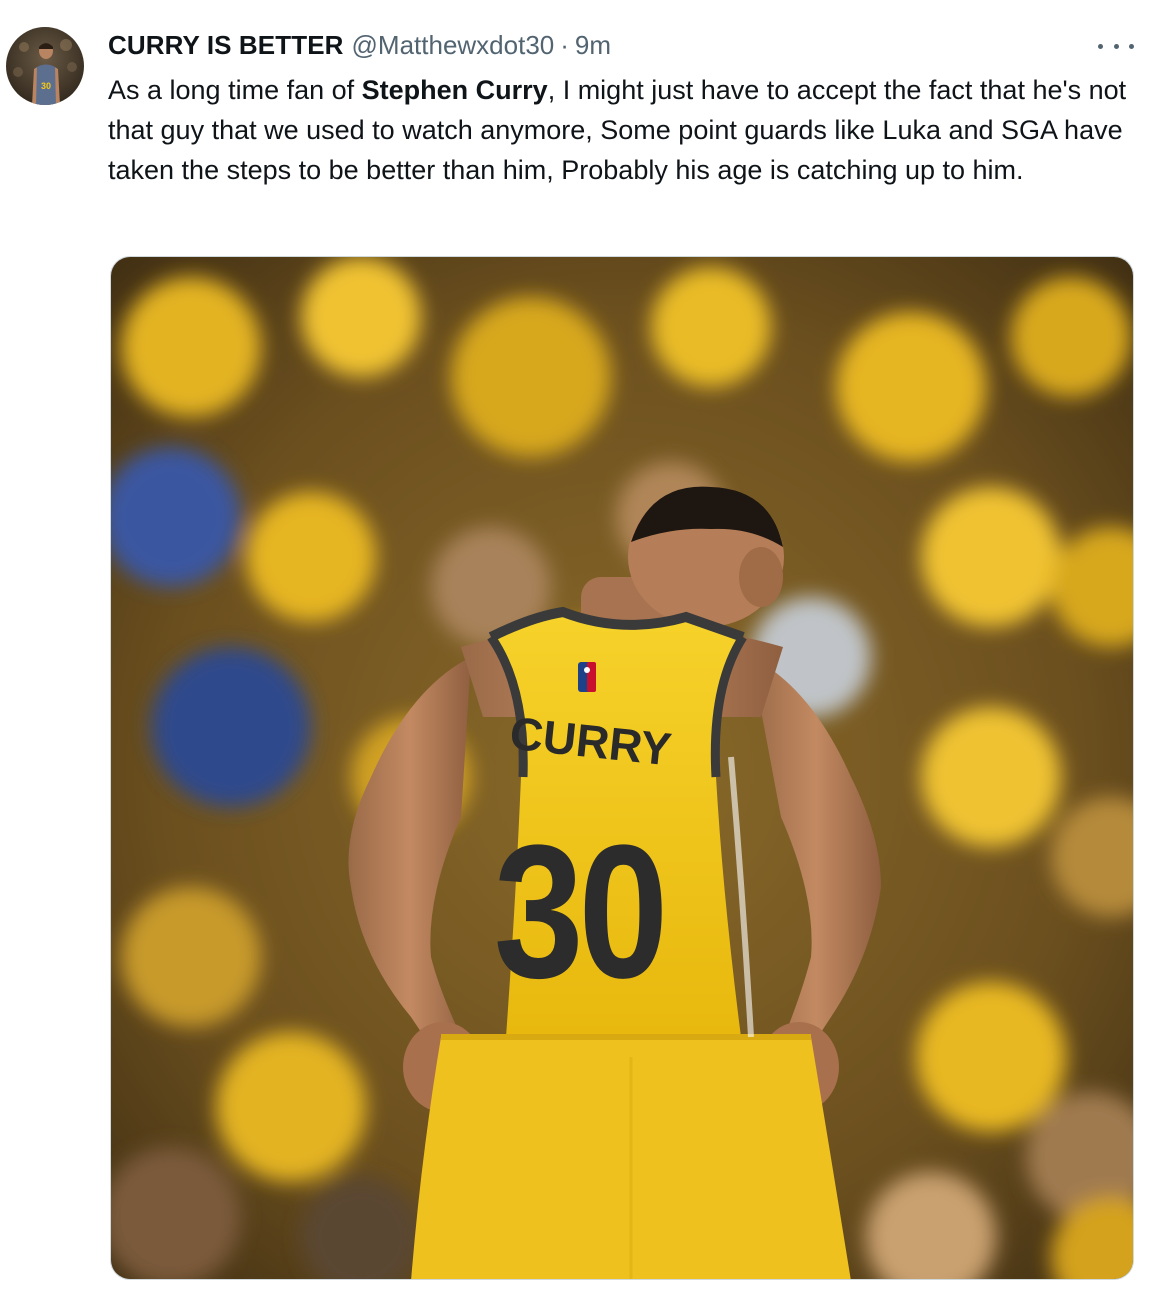  Describe the element at coordinates (46, 86) in the screenshot. I see `svg-text: 30` at that location.